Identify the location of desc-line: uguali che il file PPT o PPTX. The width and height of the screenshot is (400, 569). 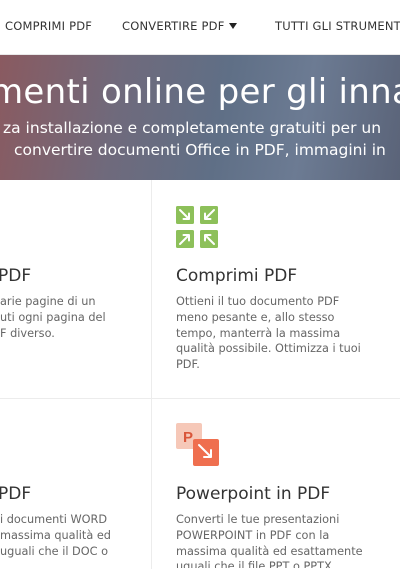
(254, 564).